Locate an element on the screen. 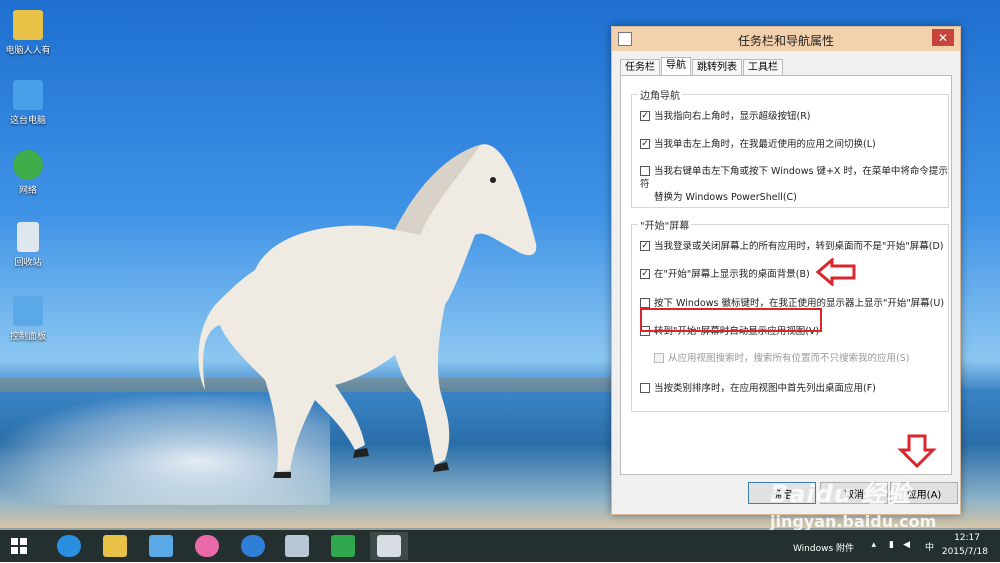 This screenshot has width=1000, height=563. taskbar-explorer is located at coordinates (115, 546).